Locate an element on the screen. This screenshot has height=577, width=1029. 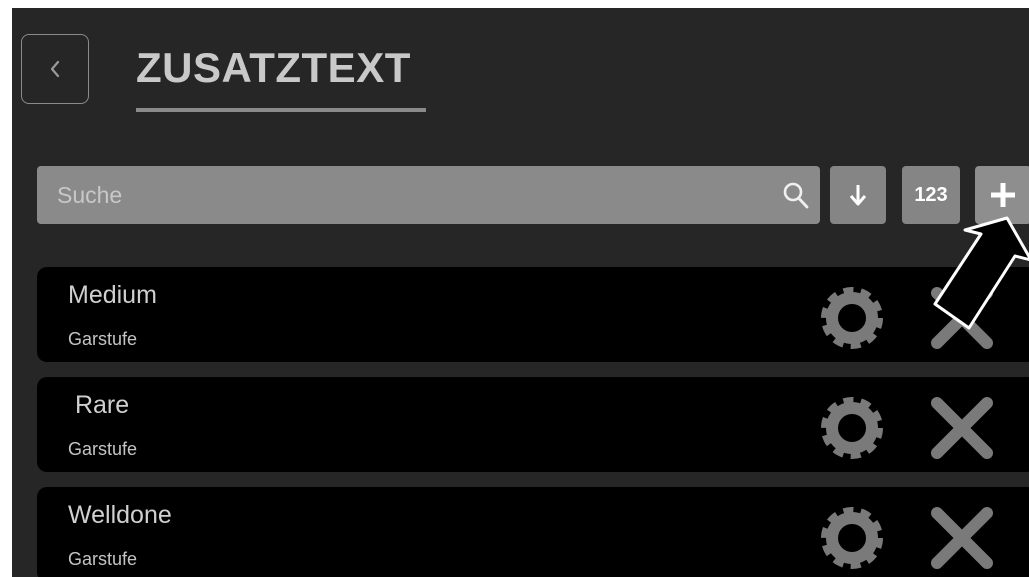
plus-icon is located at coordinates (1003, 195).